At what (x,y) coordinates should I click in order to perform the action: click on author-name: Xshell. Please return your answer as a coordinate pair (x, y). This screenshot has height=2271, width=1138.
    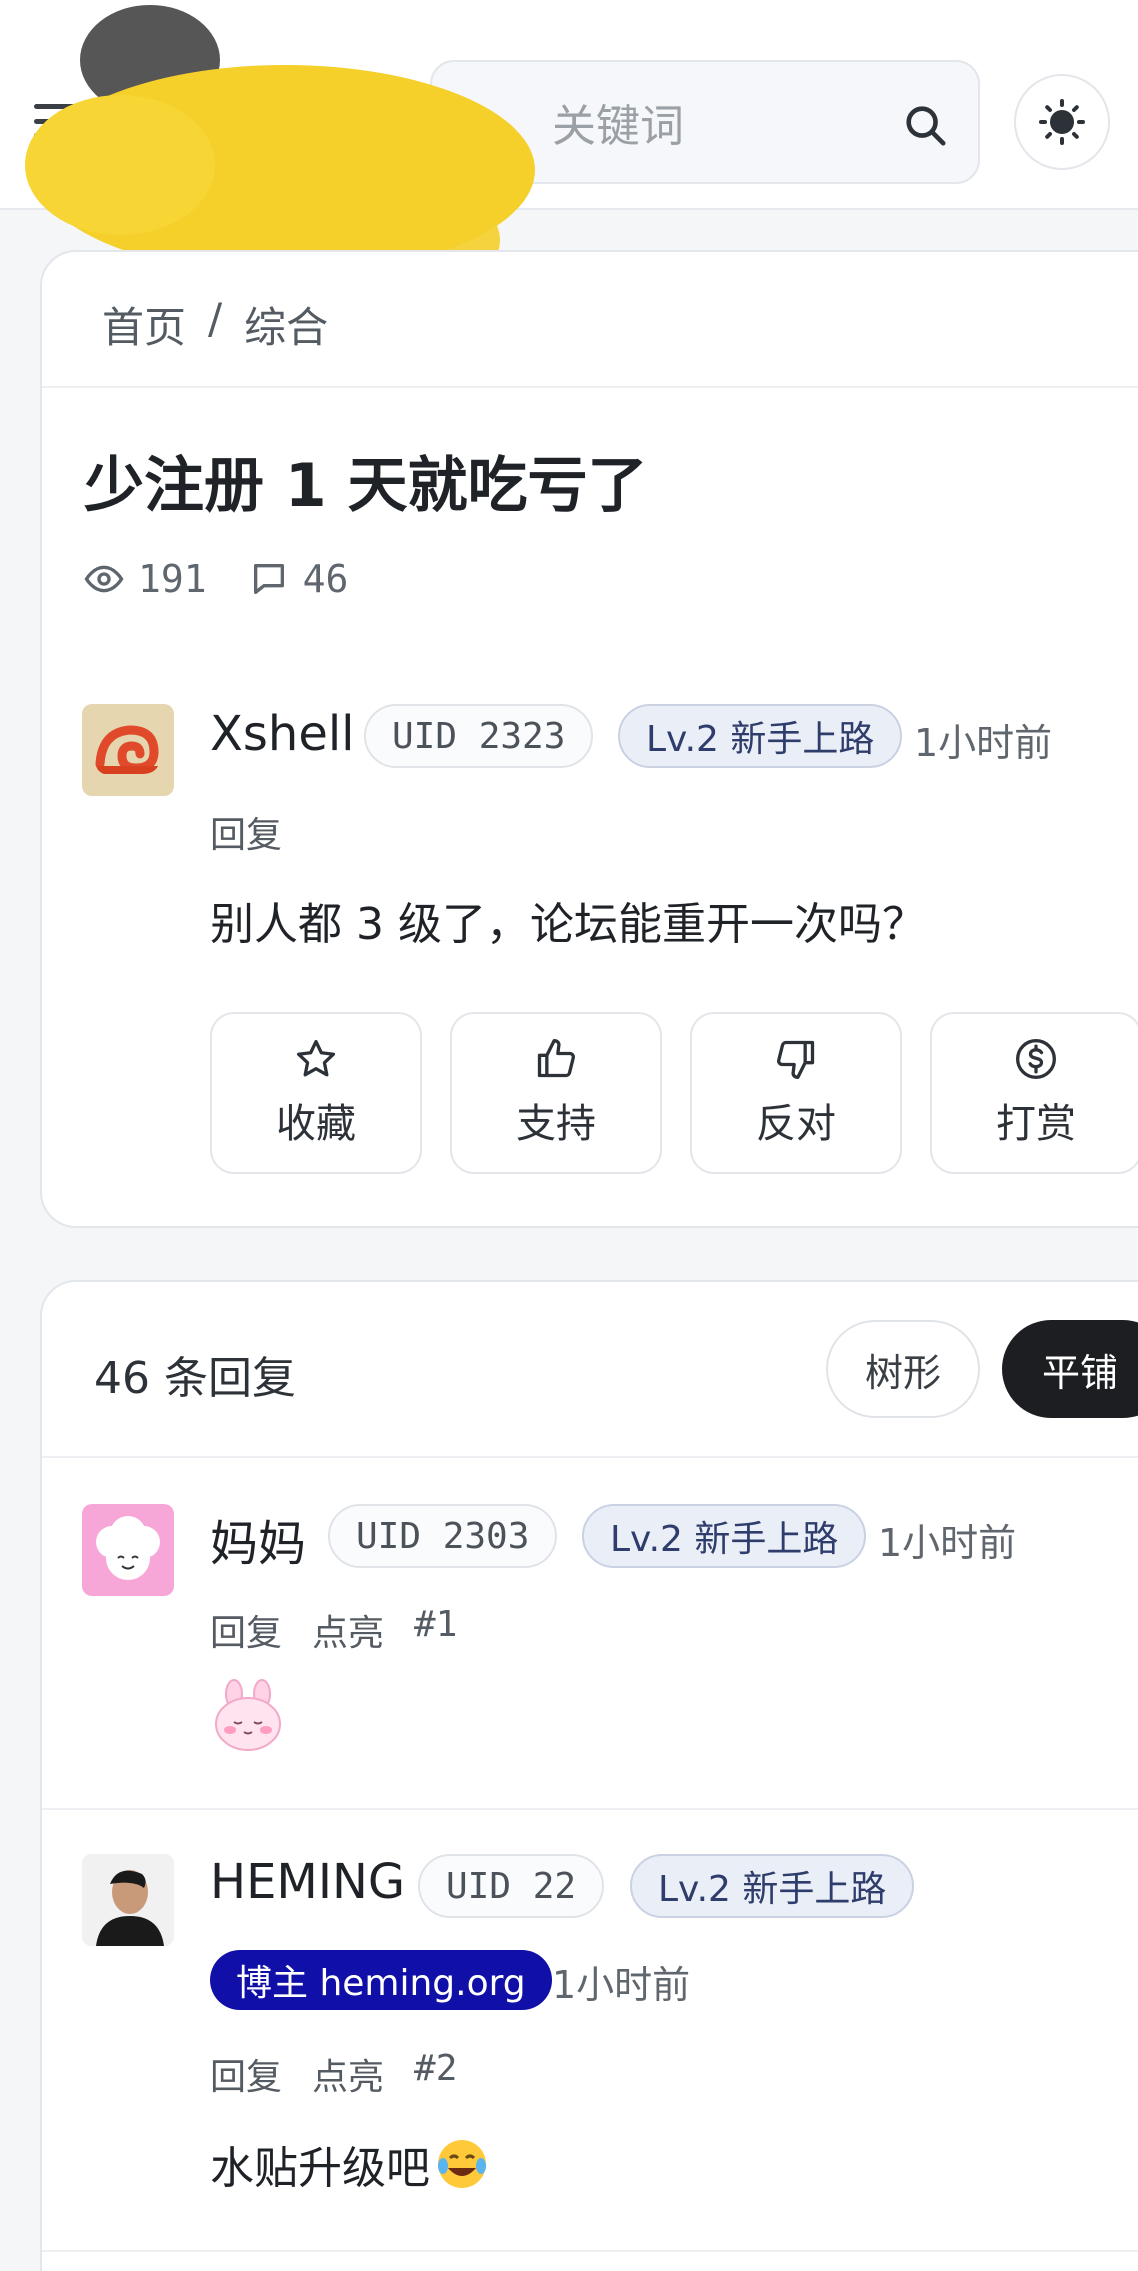
    Looking at the image, I should click on (282, 734).